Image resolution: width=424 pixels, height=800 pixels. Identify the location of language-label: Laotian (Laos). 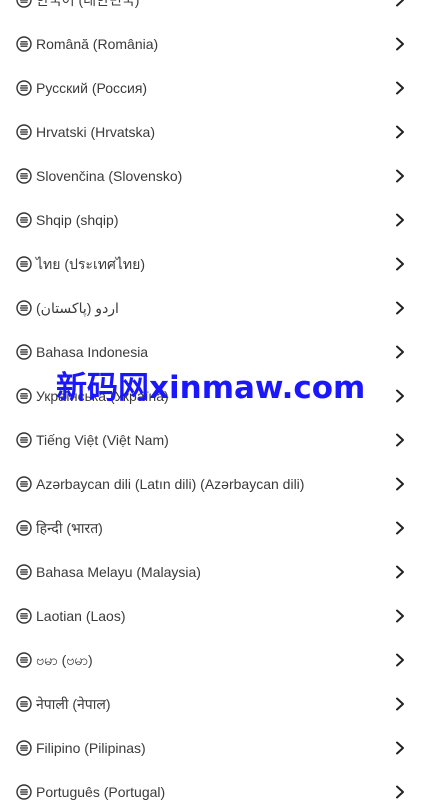
(81, 616).